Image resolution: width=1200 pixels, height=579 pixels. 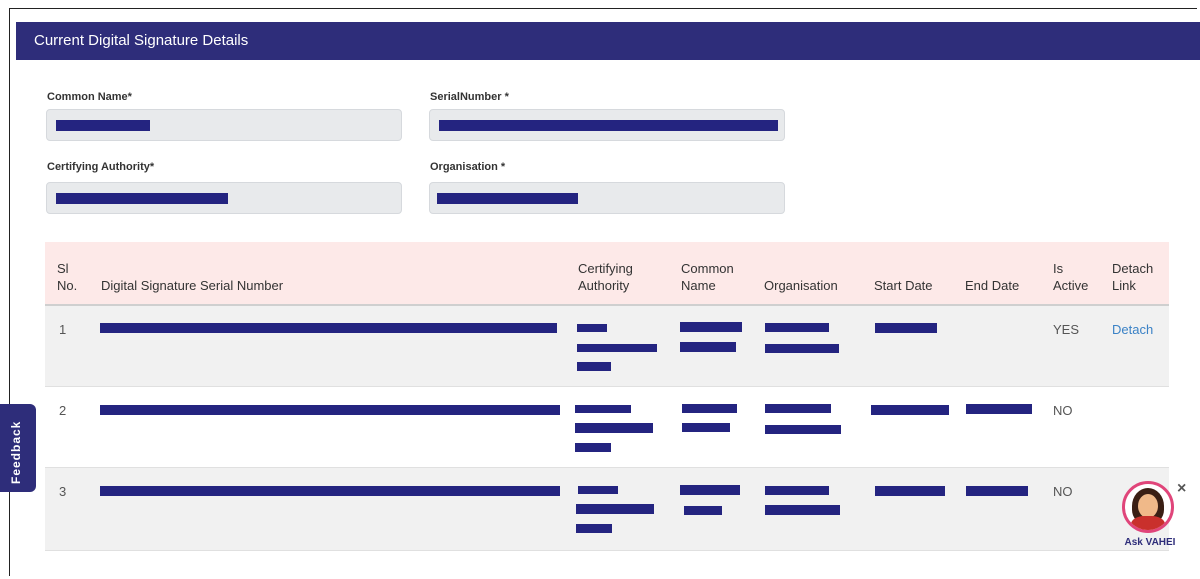 I want to click on table-row: 1 YES Detach, so click(x=607, y=346).